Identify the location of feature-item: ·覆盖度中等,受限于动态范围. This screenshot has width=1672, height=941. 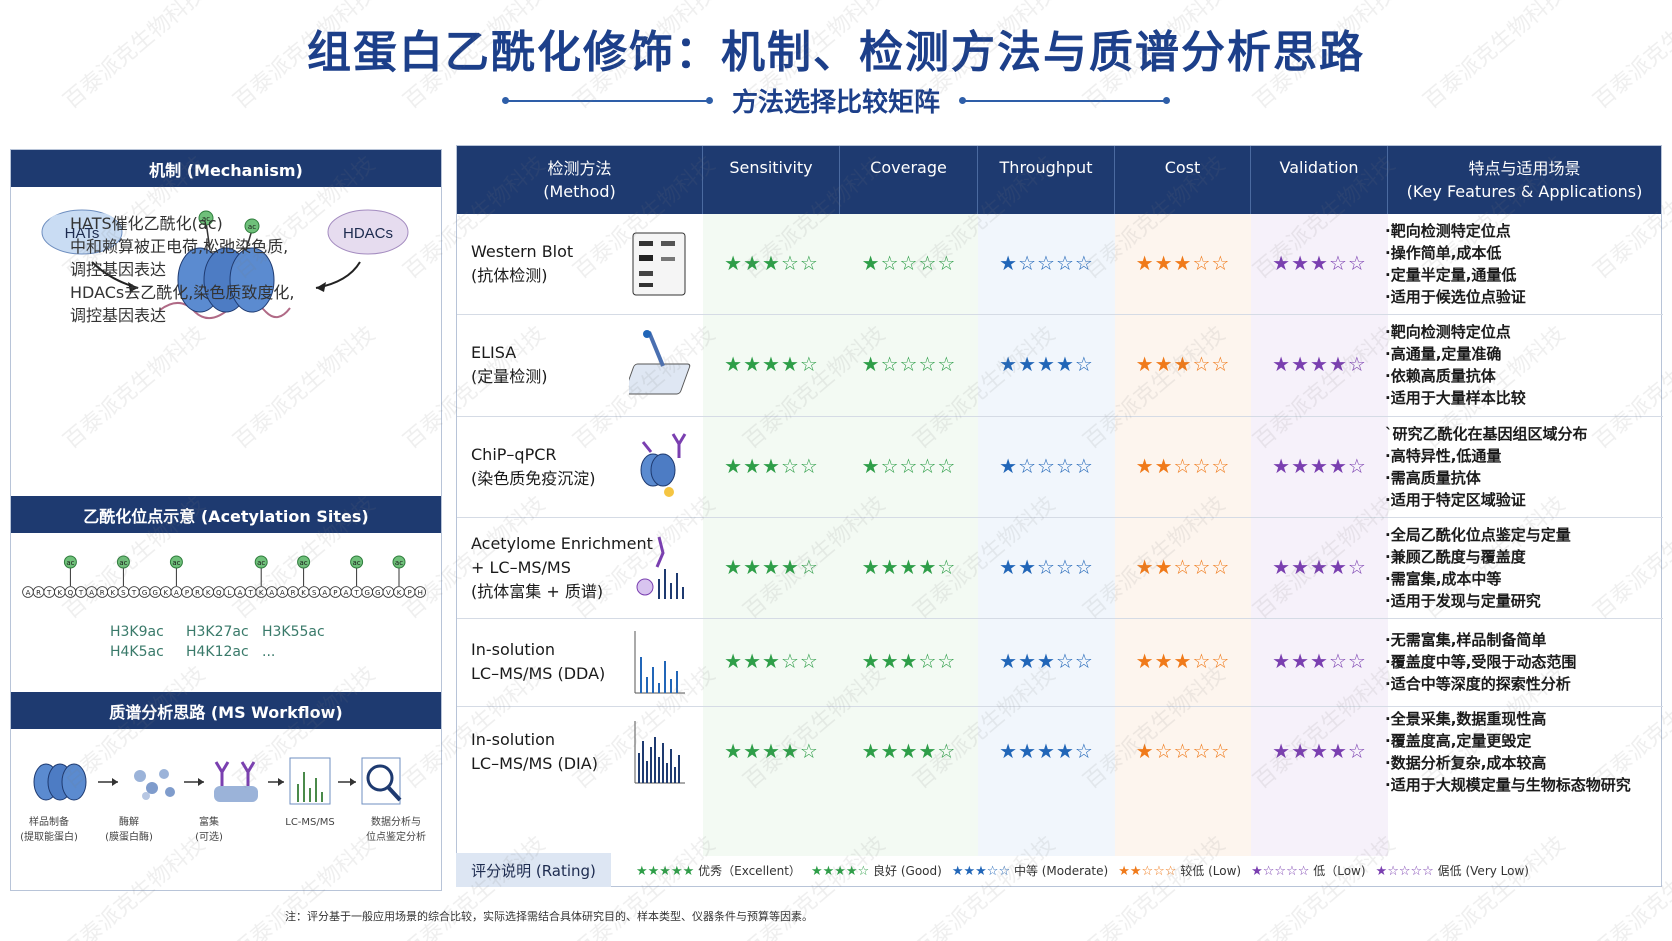
(1481, 662).